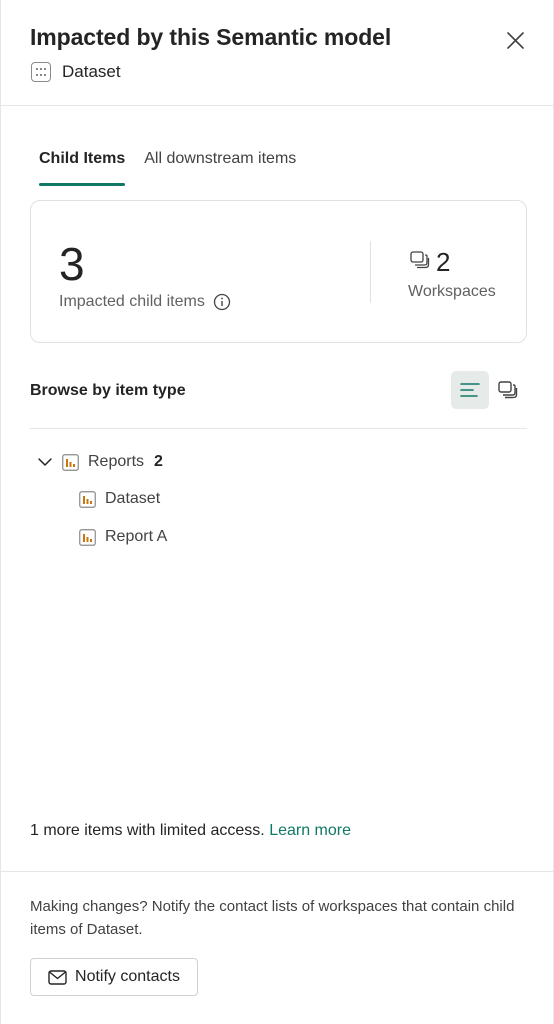 This screenshot has width=554, height=1024. I want to click on tab-all-downstream-items: All downstream items, so click(220, 168).